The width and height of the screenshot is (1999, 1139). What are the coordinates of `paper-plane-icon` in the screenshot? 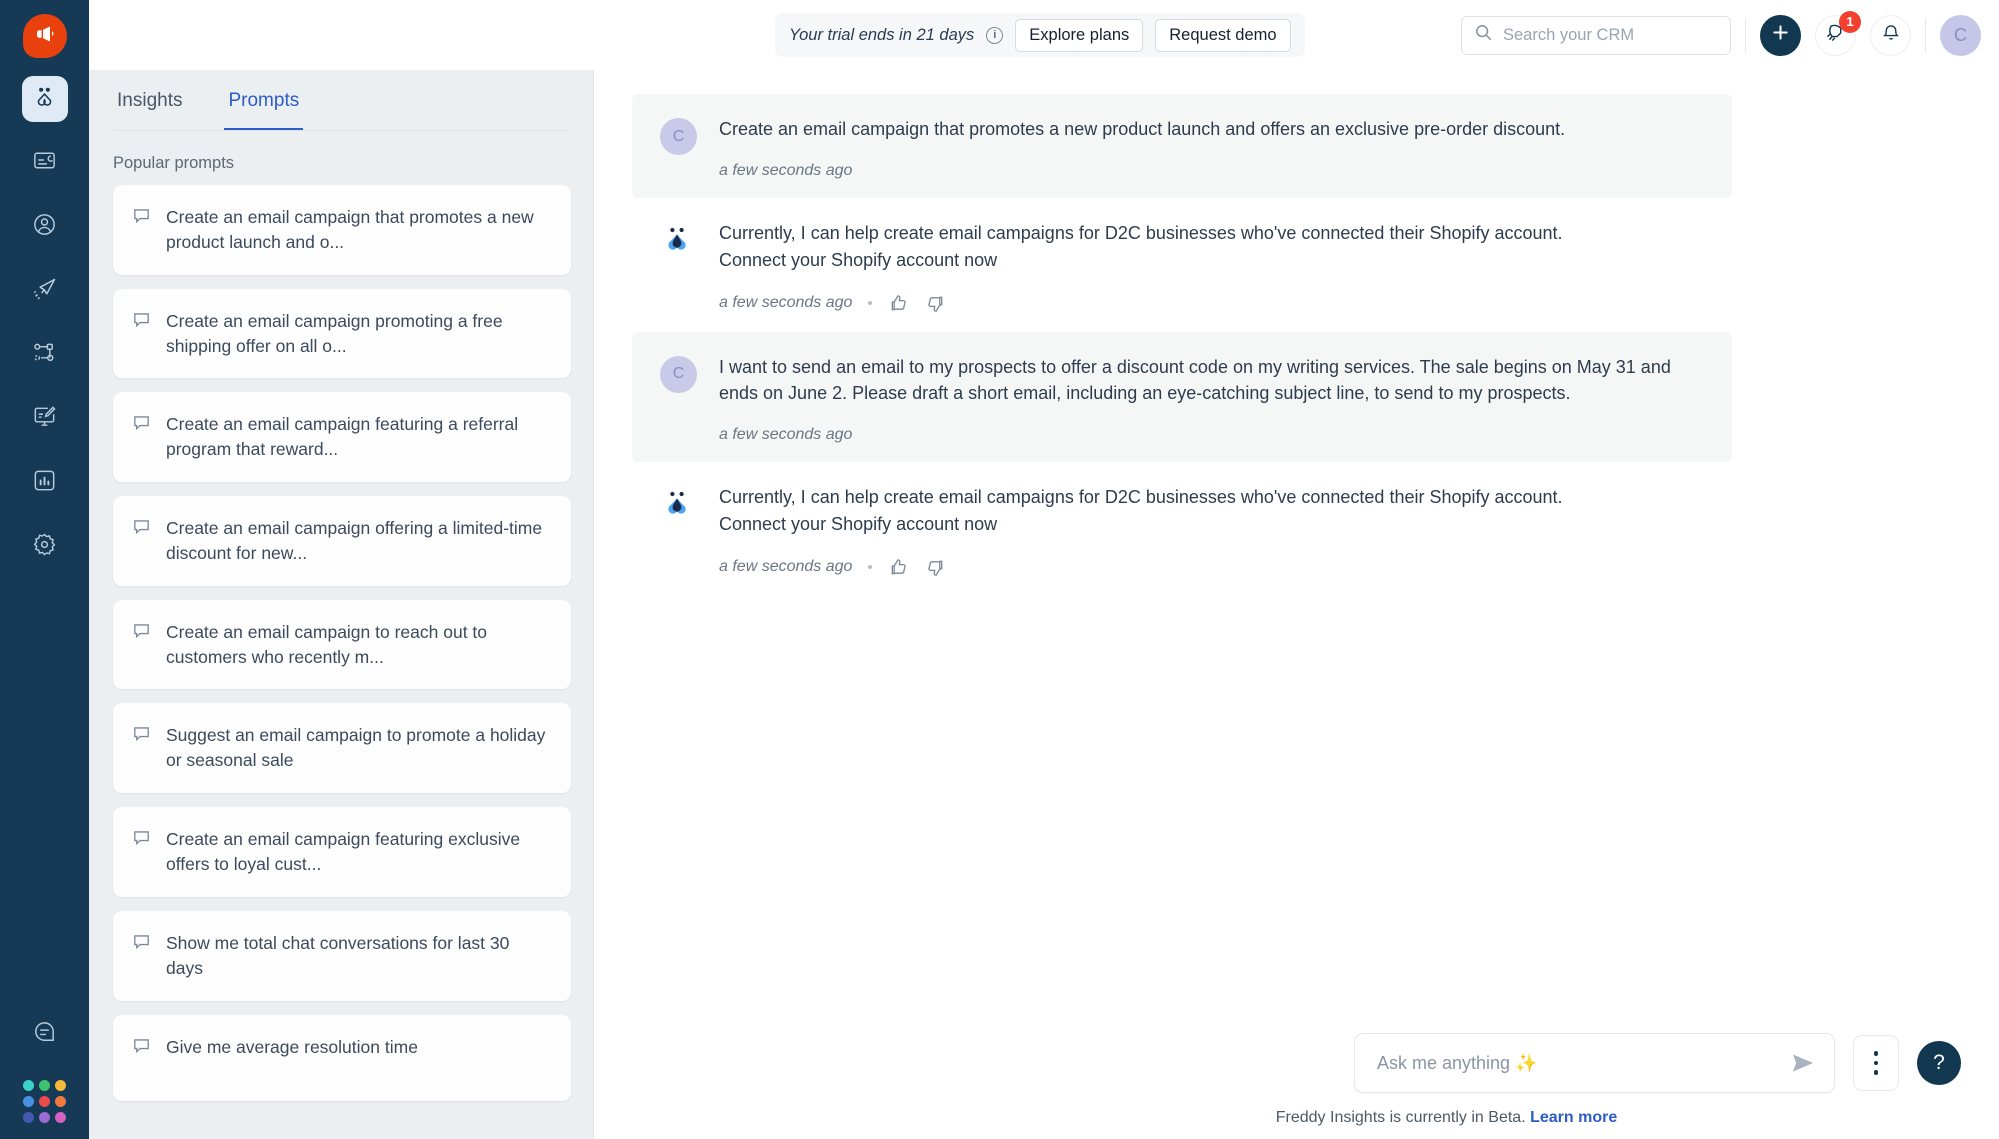 It's located at (45, 291).